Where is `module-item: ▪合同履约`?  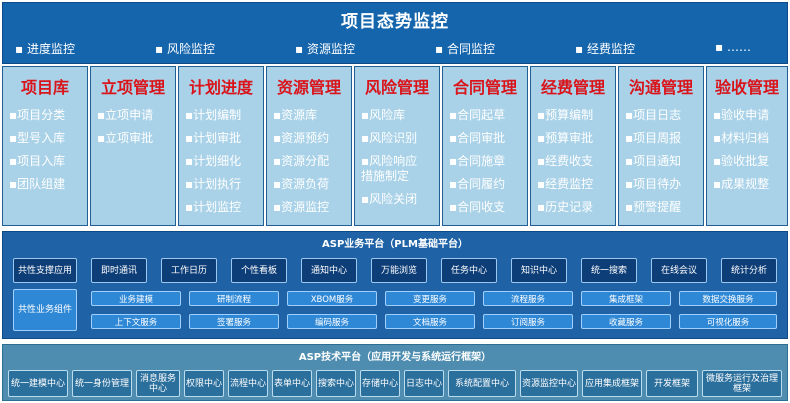
module-item: ▪合同履约 is located at coordinates (488, 184).